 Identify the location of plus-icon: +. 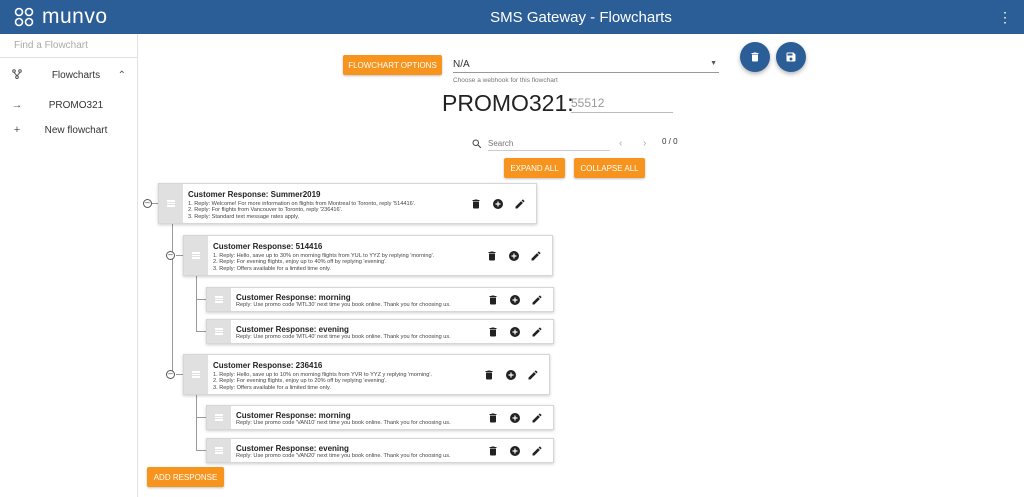
(17, 130).